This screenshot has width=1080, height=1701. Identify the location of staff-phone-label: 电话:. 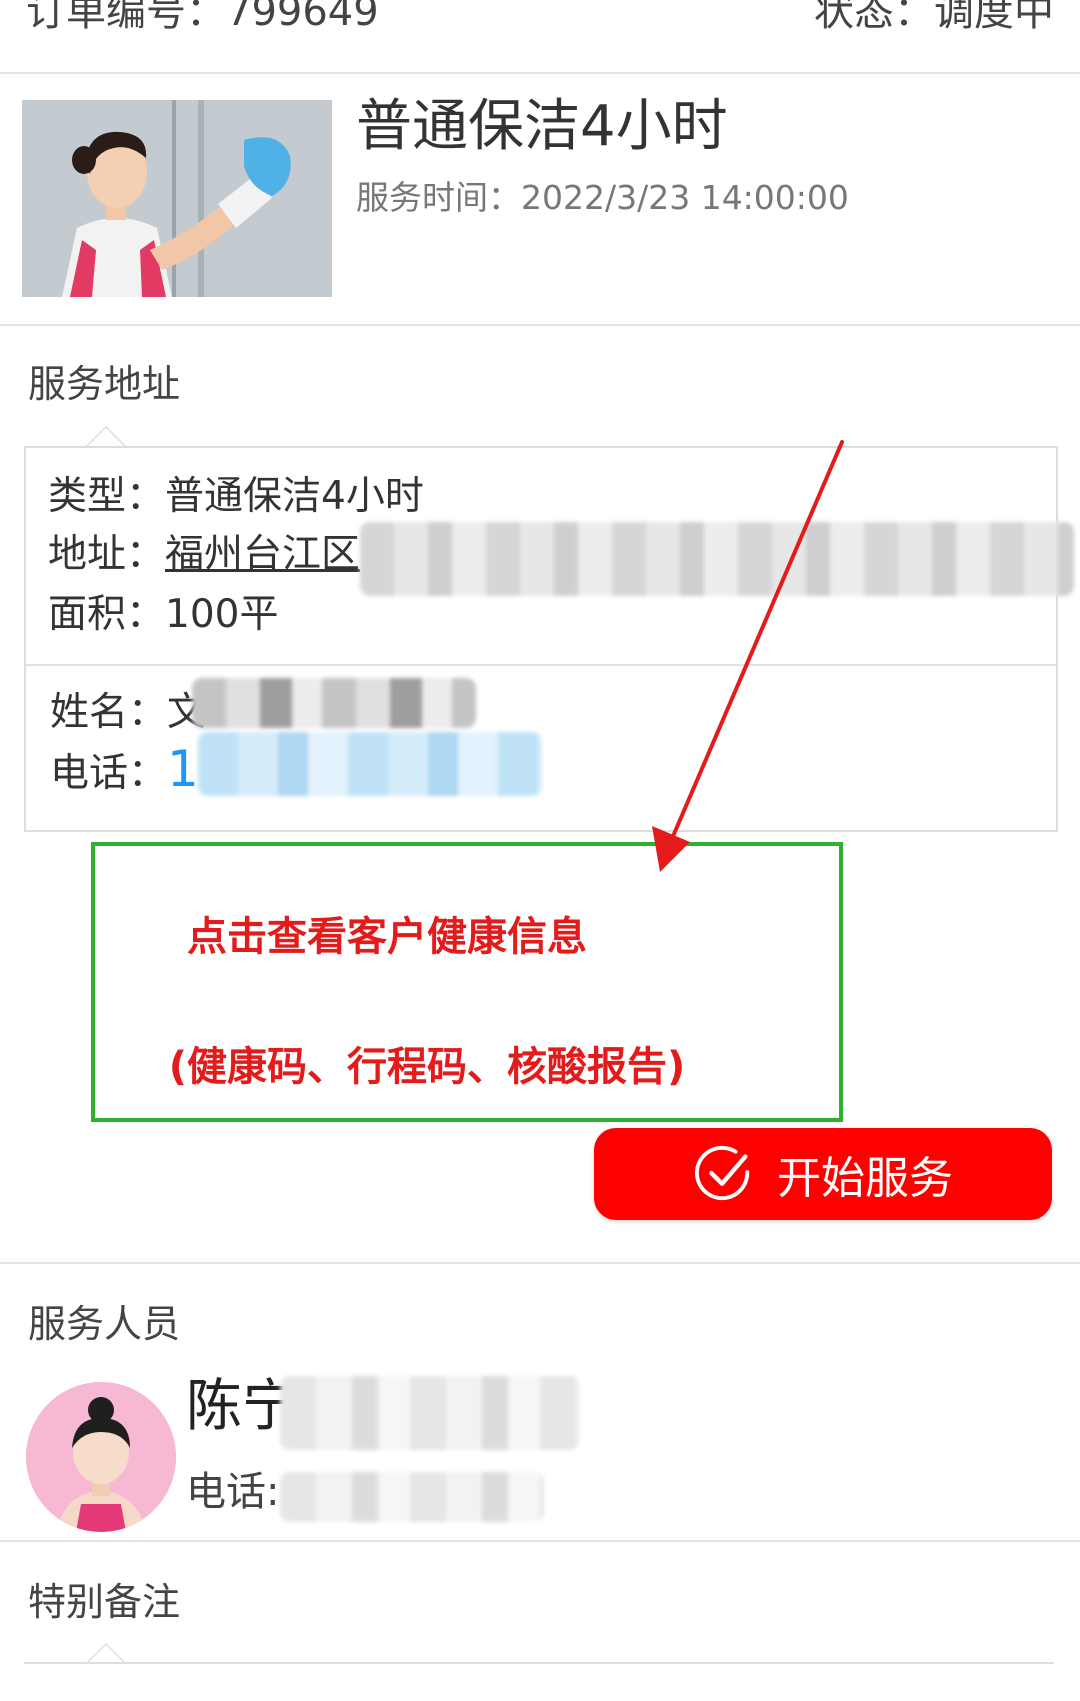
(233, 1492).